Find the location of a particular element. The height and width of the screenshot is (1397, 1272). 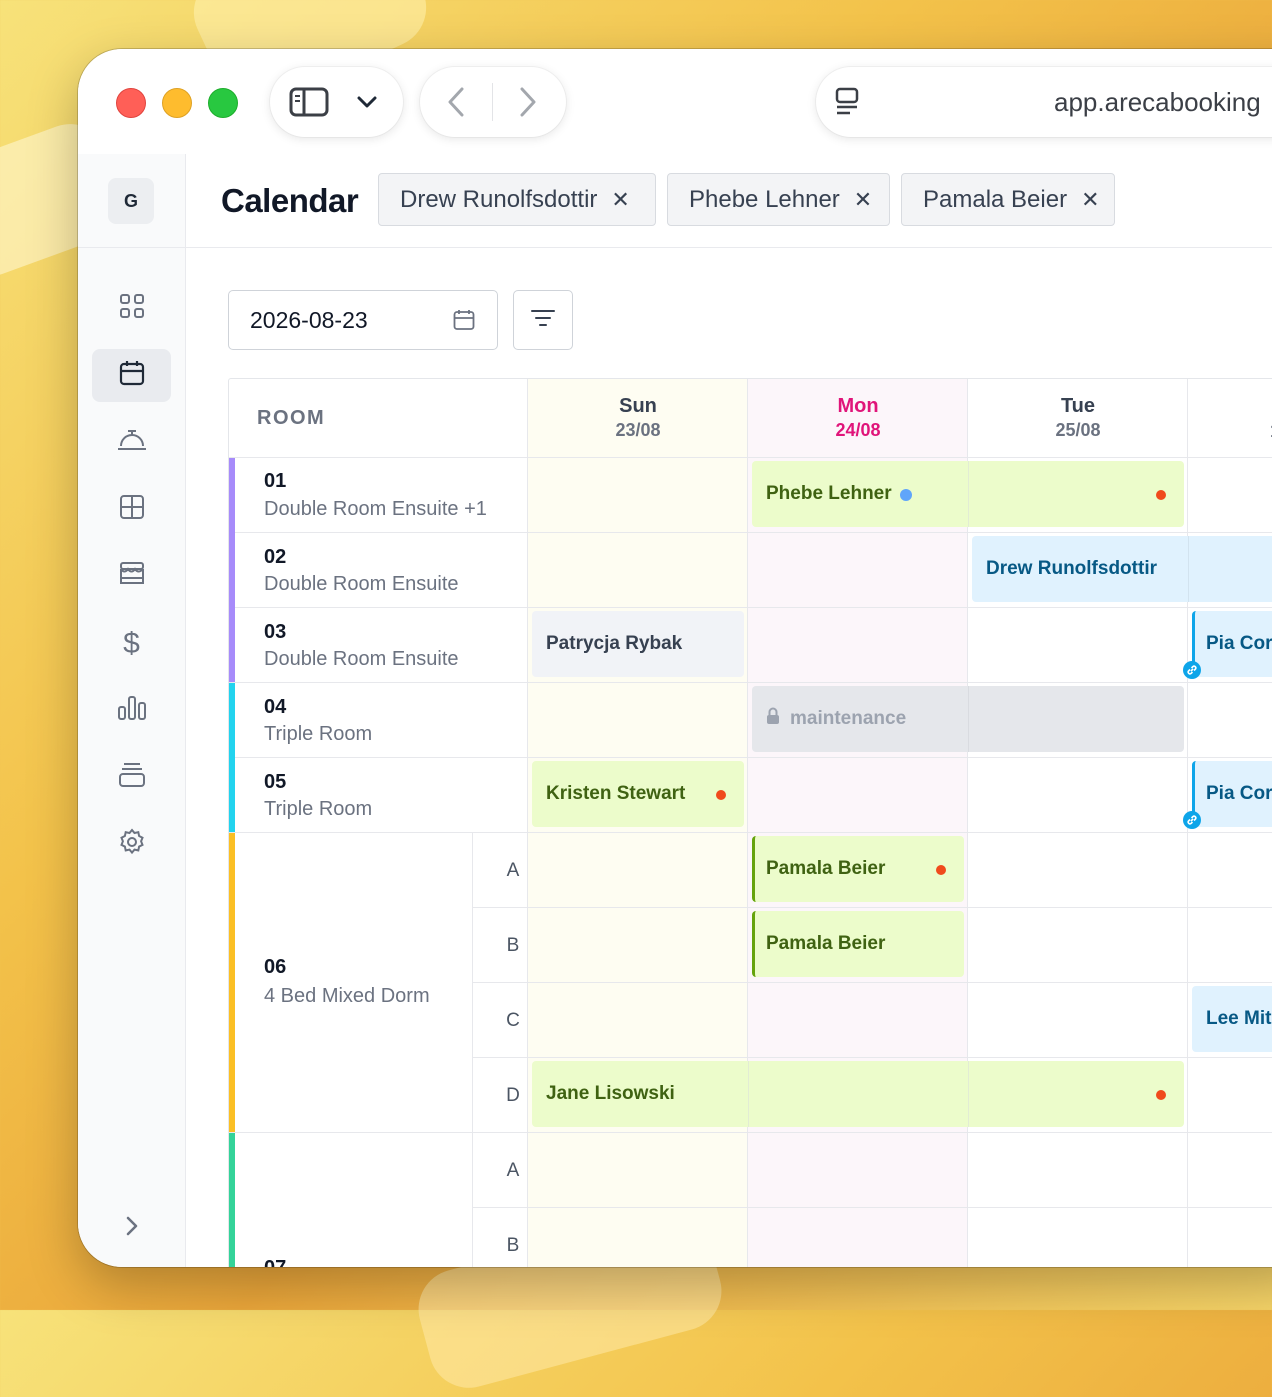

sidebar-item-store is located at coordinates (131, 576).